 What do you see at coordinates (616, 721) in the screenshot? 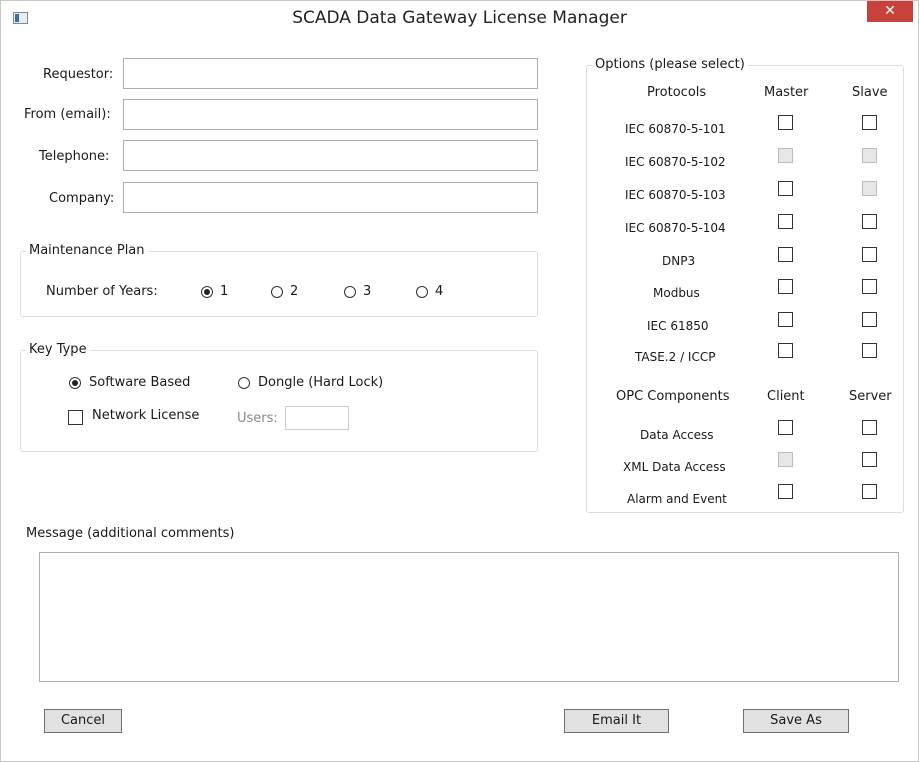
I see `email-it-button: Email It` at bounding box center [616, 721].